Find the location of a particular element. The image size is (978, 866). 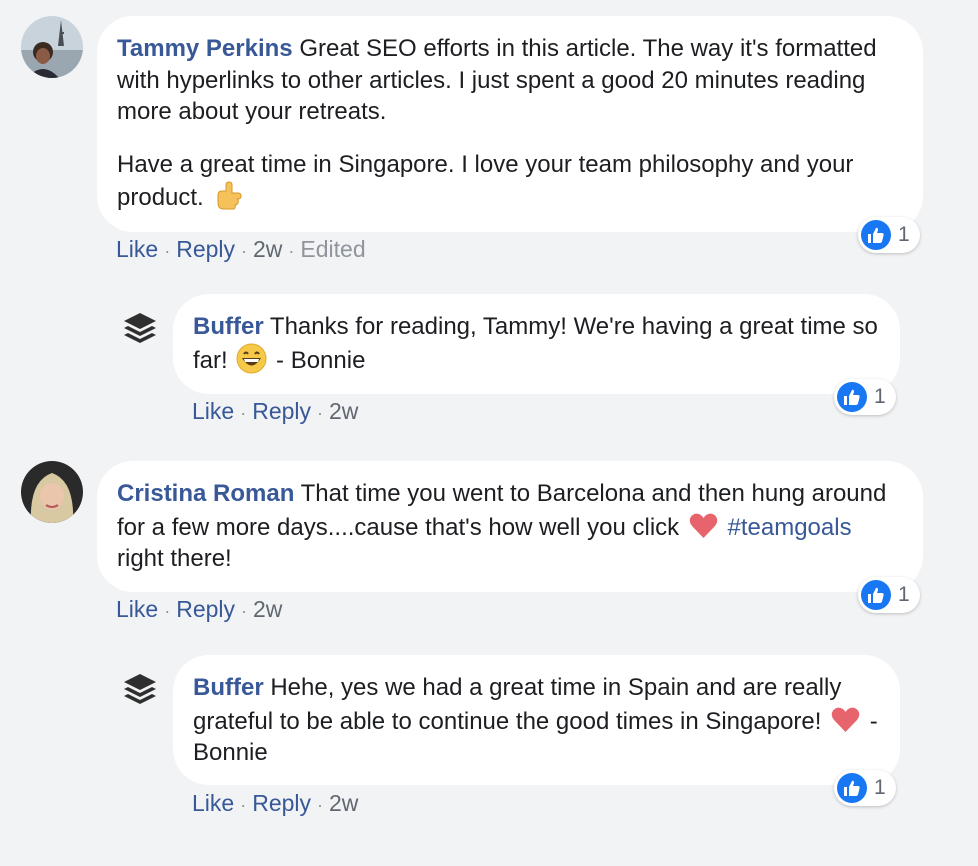

reply-signature: - Bonnie is located at coordinates (321, 360).